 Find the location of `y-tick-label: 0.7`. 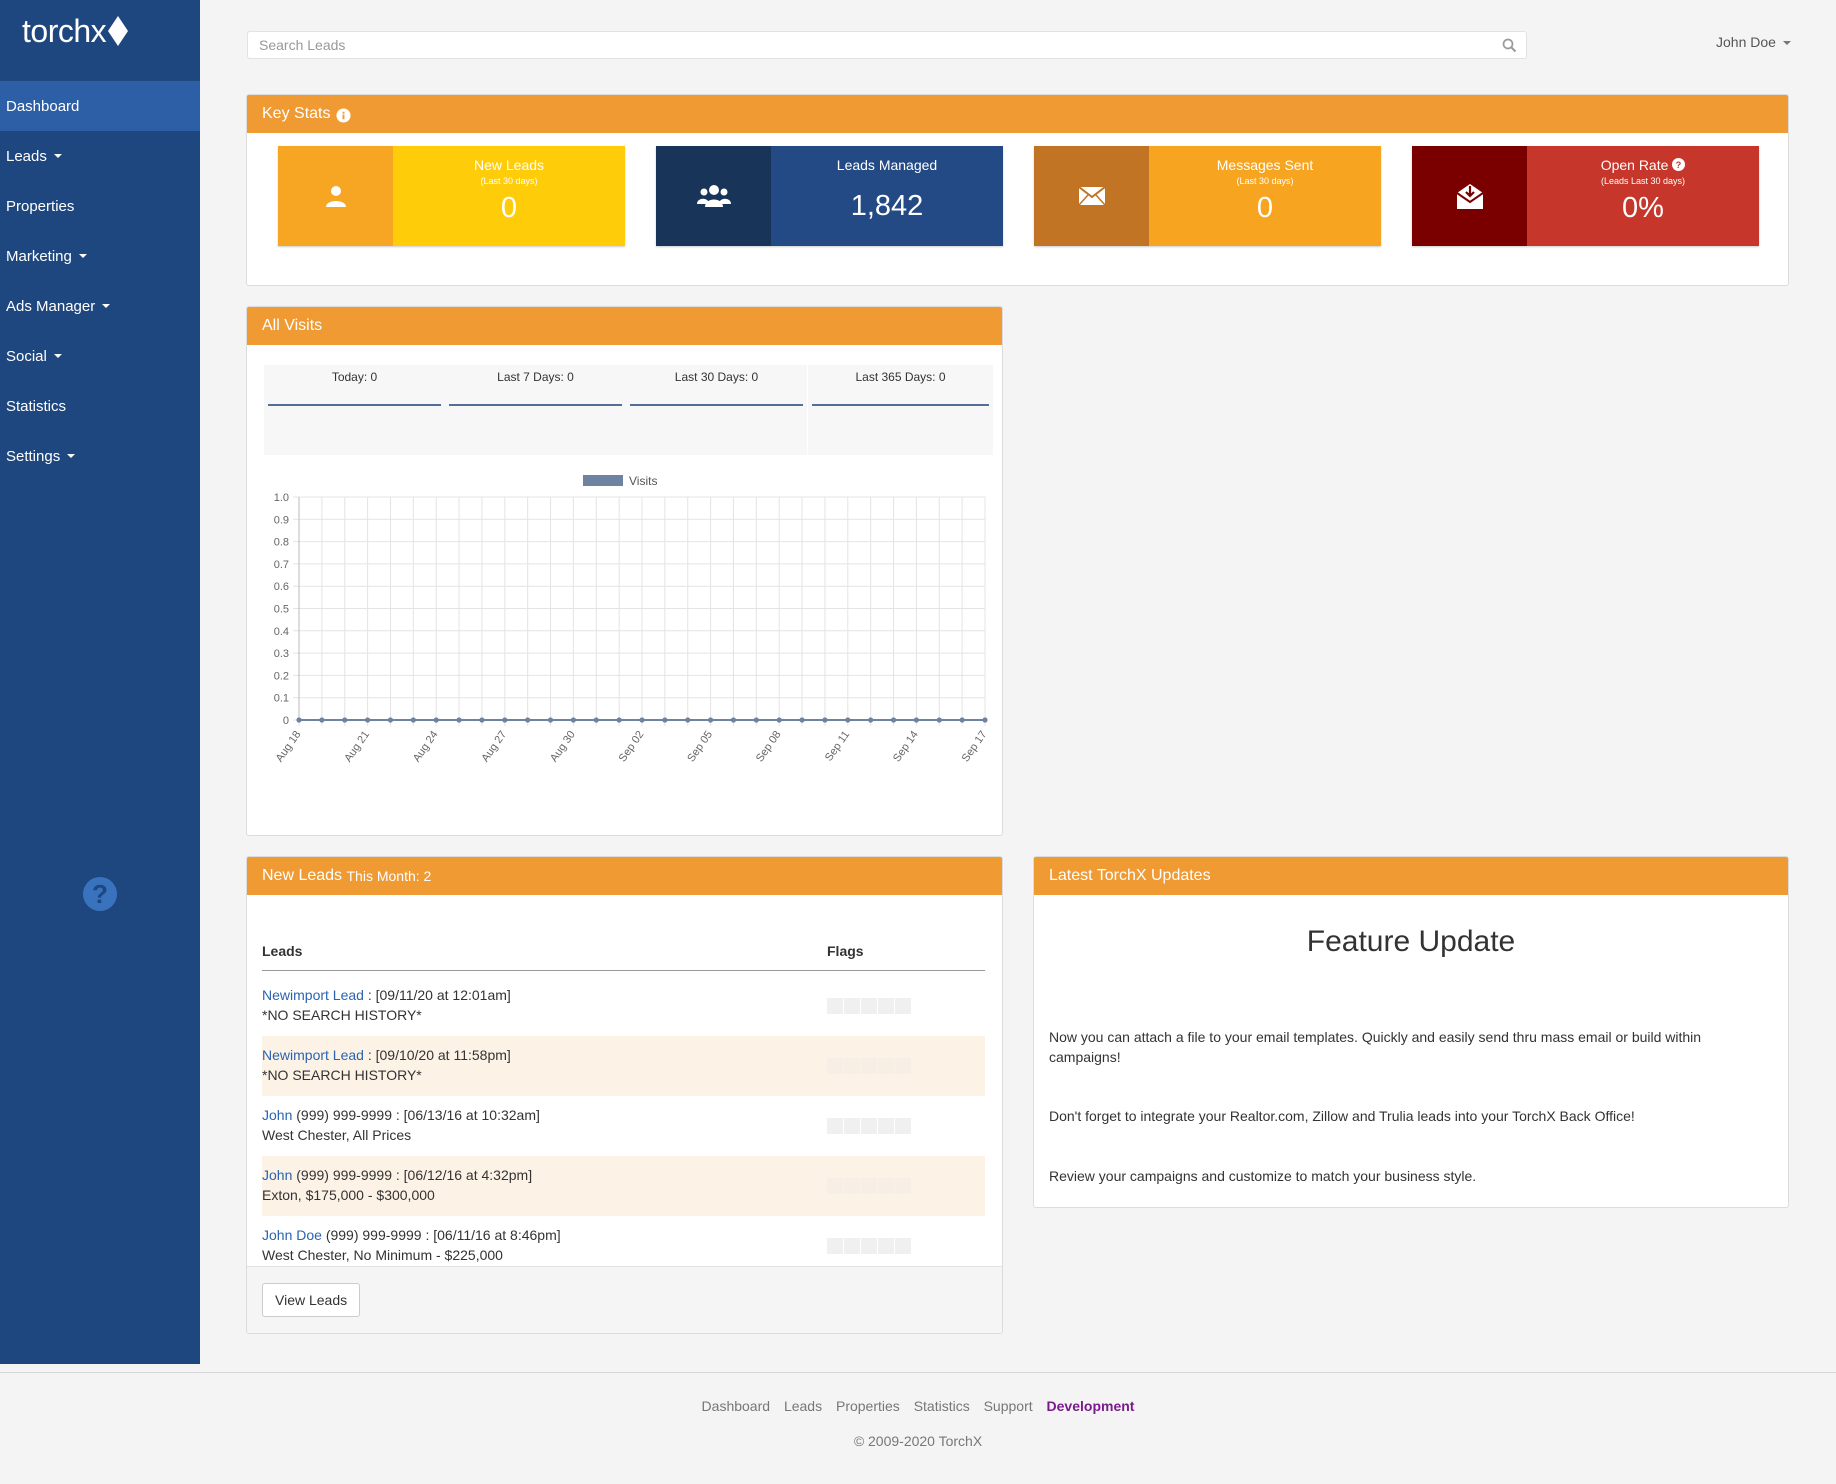

y-tick-label: 0.7 is located at coordinates (281, 565).